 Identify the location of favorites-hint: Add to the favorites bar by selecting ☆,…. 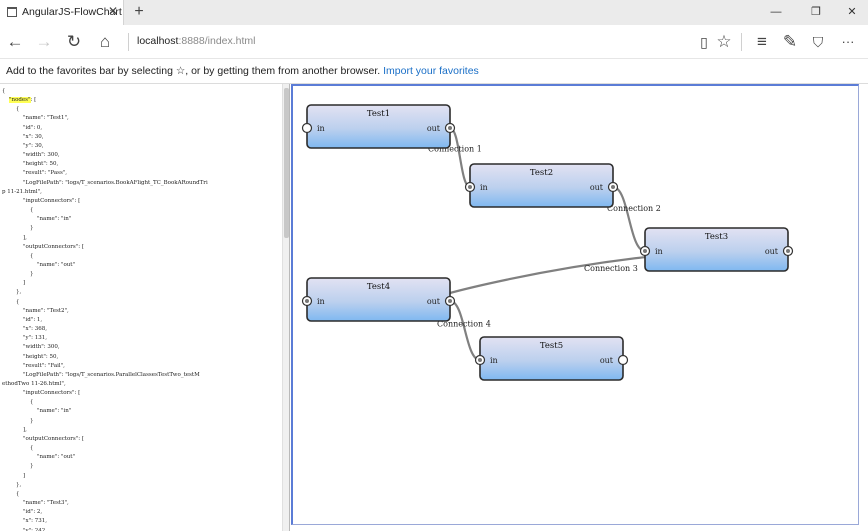
(242, 71).